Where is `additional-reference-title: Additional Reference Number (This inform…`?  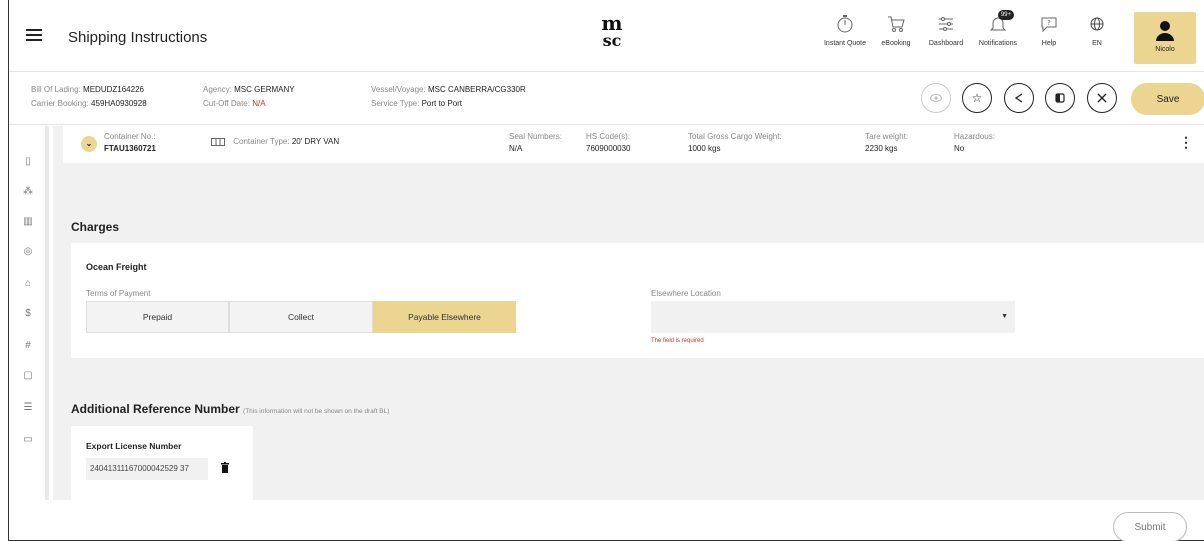
additional-reference-title: Additional Reference Number (This inform… is located at coordinates (230, 409).